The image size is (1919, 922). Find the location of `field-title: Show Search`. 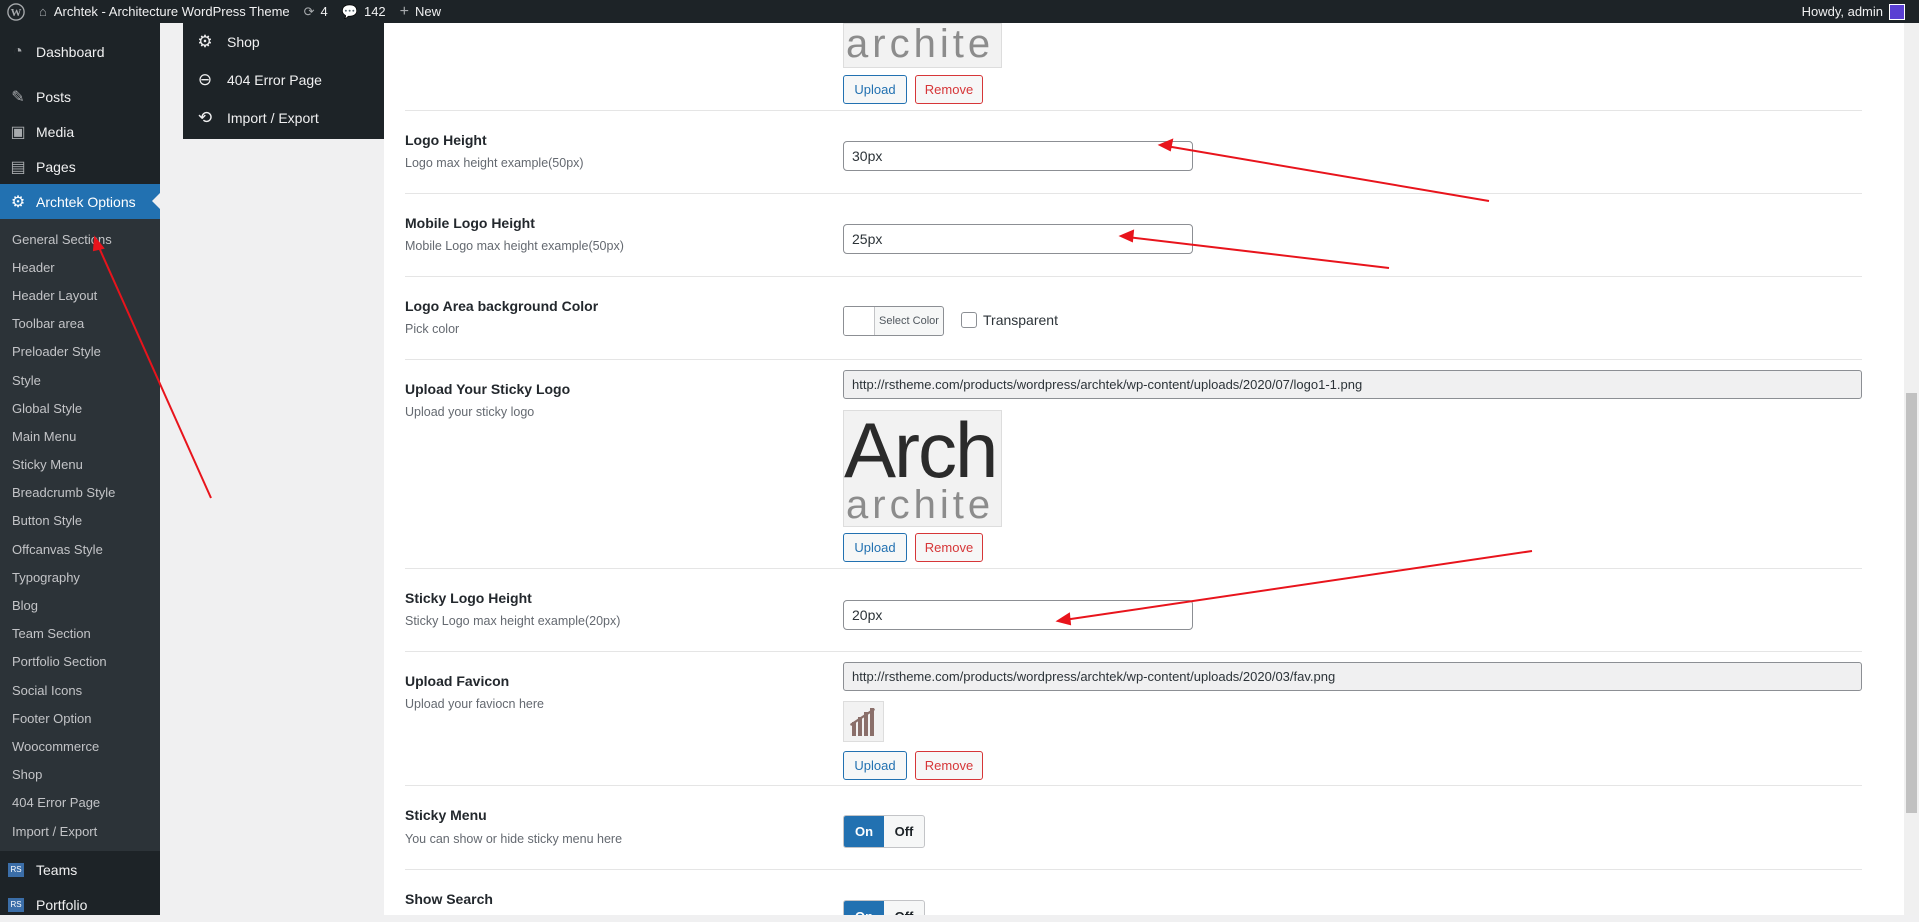

field-title: Show Search is located at coordinates (449, 899).